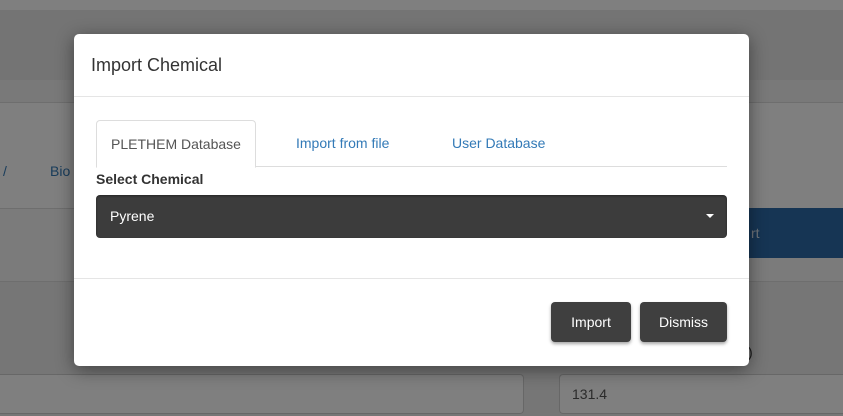 This screenshot has height=416, width=843. Describe the element at coordinates (591, 322) in the screenshot. I see `import-button: Import` at that location.